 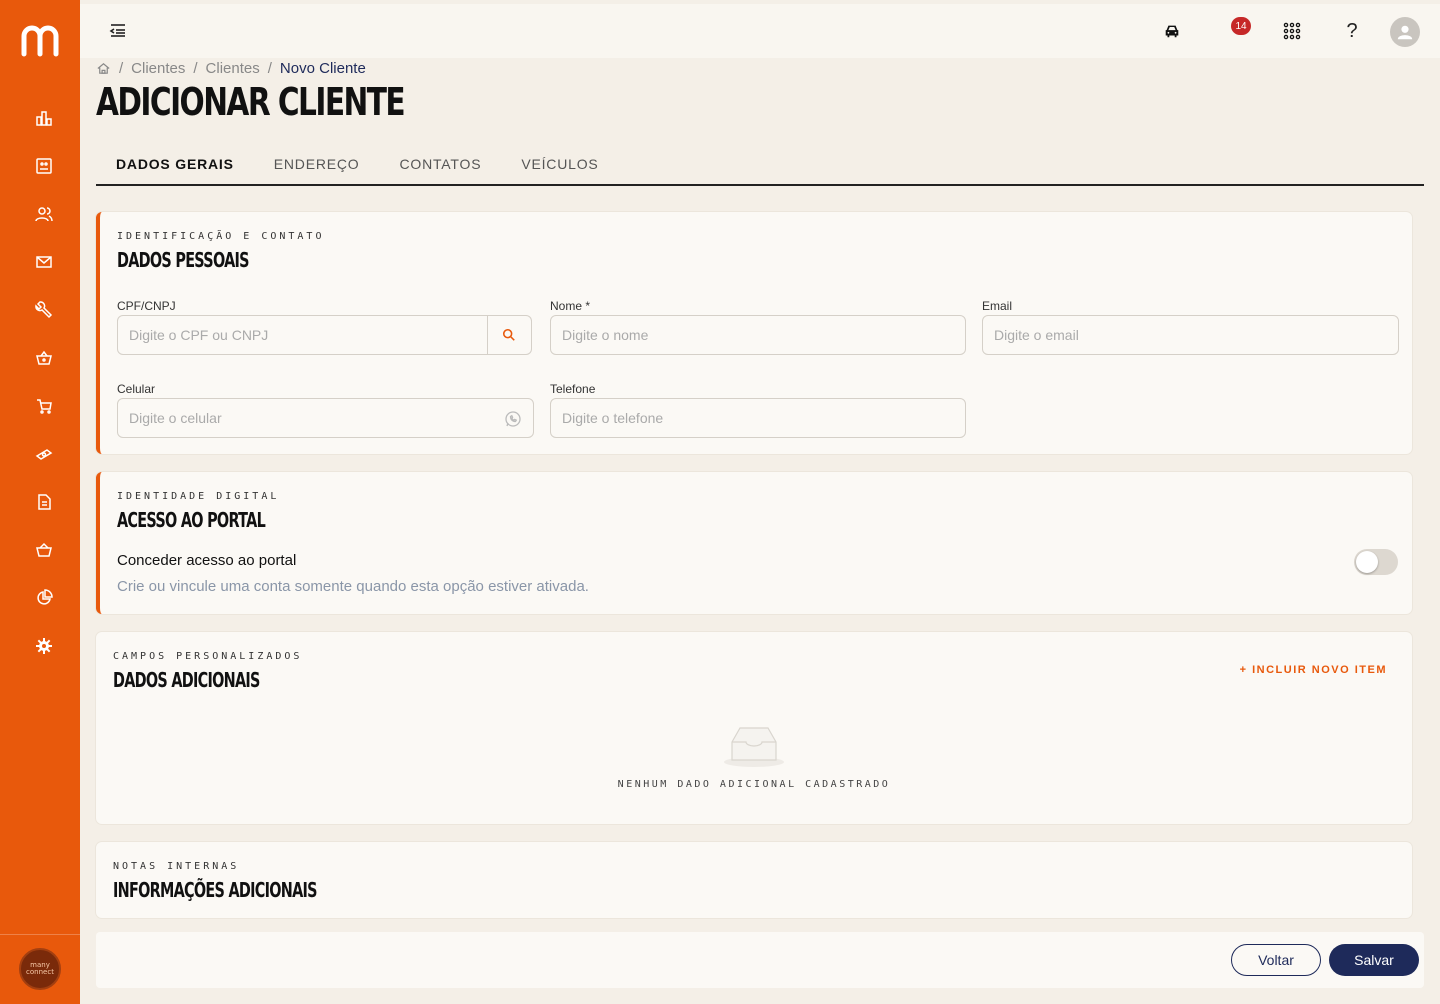 What do you see at coordinates (1241, 26) in the screenshot?
I see `notification-badge: 14` at bounding box center [1241, 26].